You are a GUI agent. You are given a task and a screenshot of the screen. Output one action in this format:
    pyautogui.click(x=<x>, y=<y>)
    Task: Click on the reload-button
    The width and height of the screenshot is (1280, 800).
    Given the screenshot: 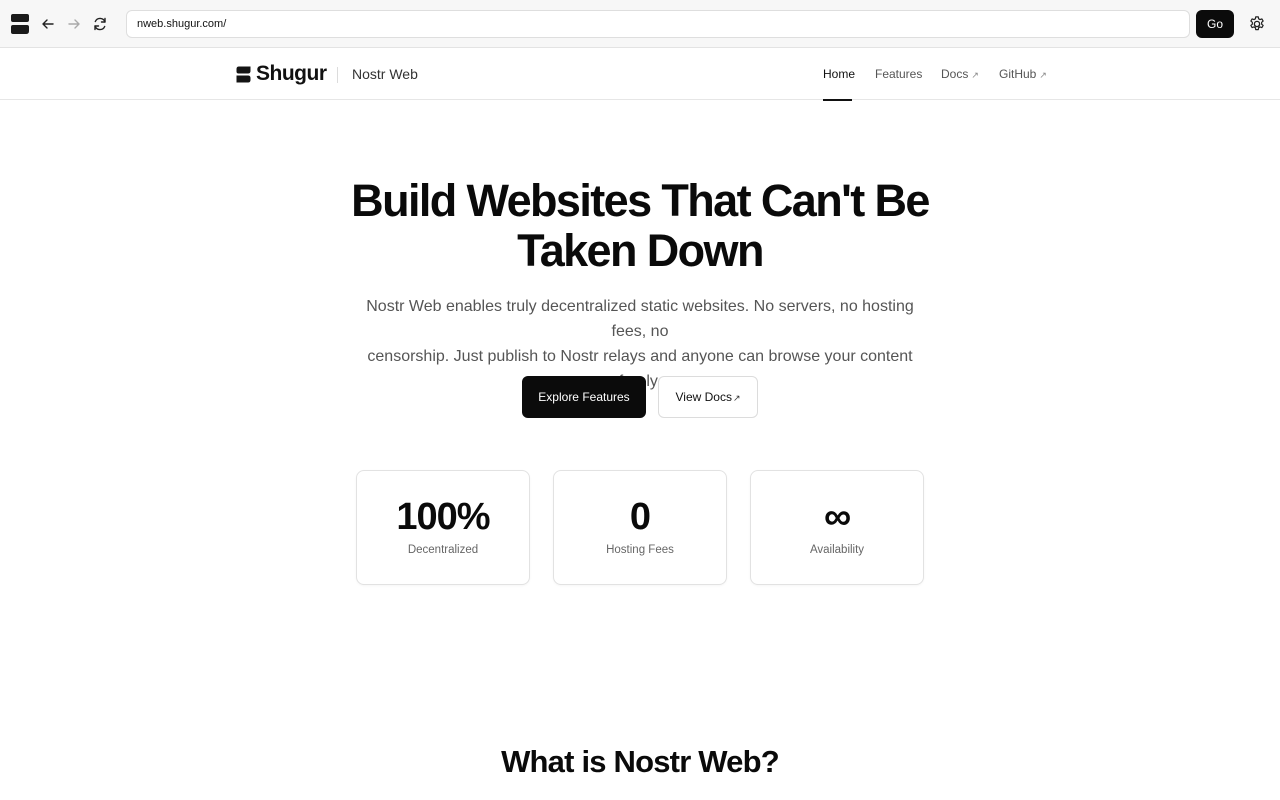 What is the action you would take?
    pyautogui.click(x=100, y=24)
    